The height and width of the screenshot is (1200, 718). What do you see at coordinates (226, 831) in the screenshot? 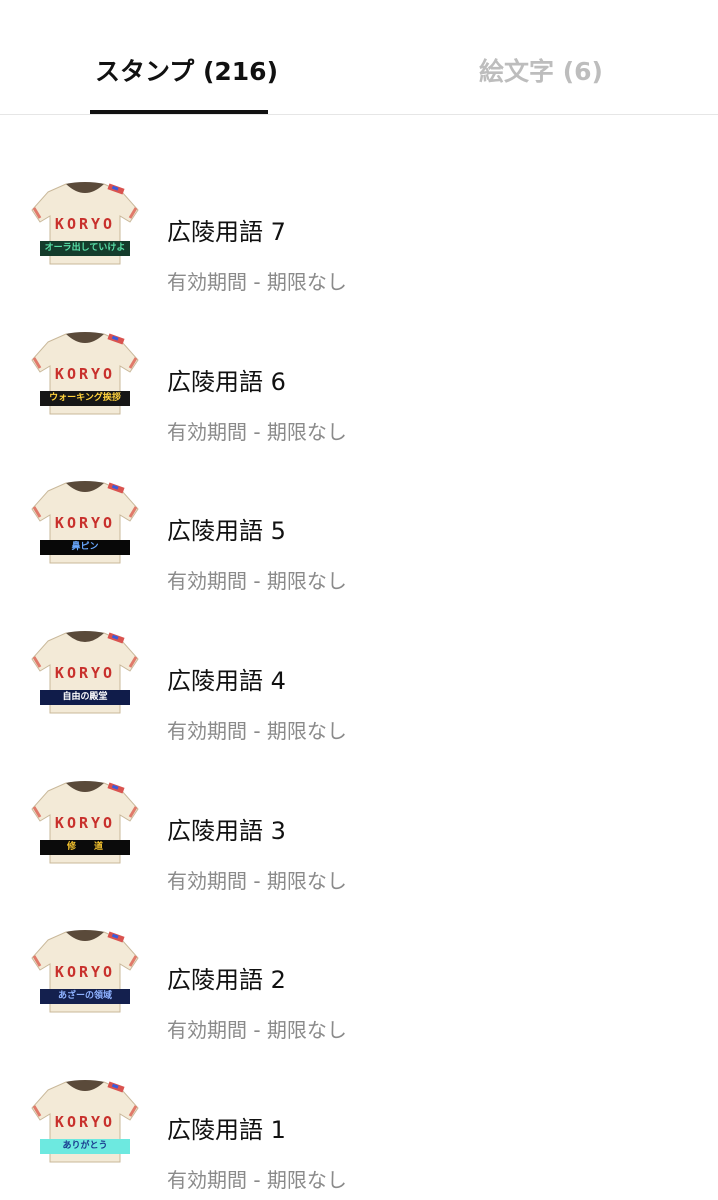
I see `sticker-title: 広陵用語 3` at bounding box center [226, 831].